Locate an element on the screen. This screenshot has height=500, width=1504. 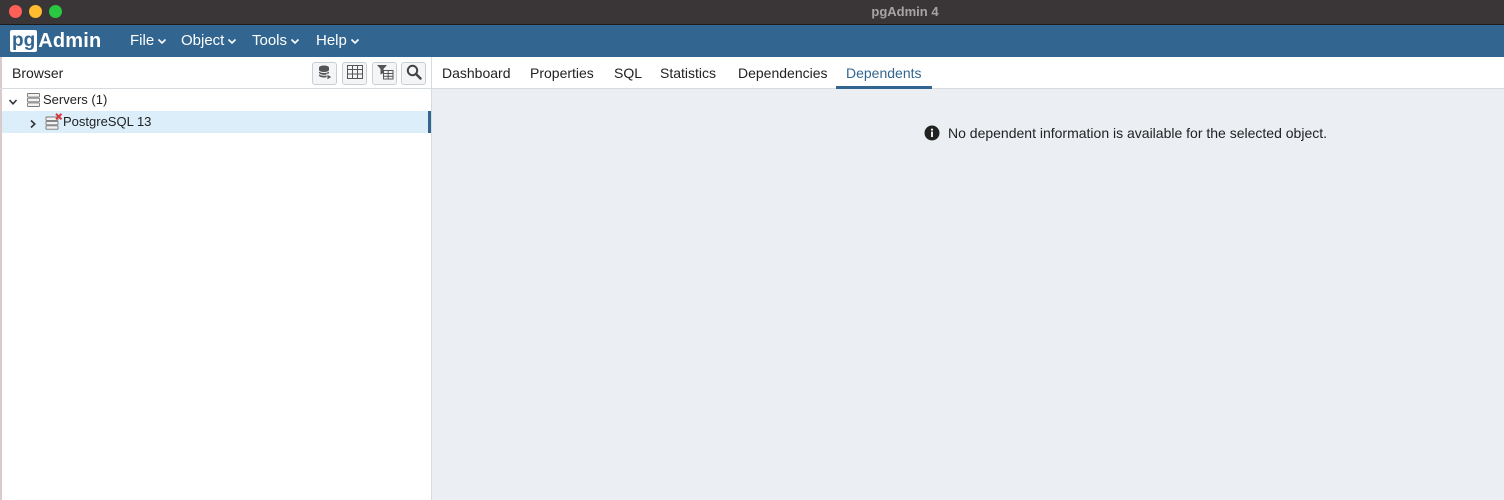
app-menubar: pg Admin File Object Tools Help is located at coordinates (752, 41).